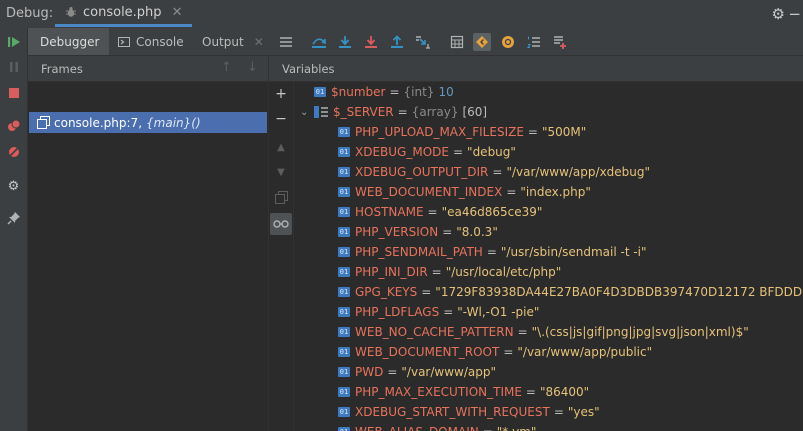 Image resolution: width=803 pixels, height=431 pixels. What do you see at coordinates (578, 172) in the screenshot?
I see `entry-value: "/var/www/app/xdebug"` at bounding box center [578, 172].